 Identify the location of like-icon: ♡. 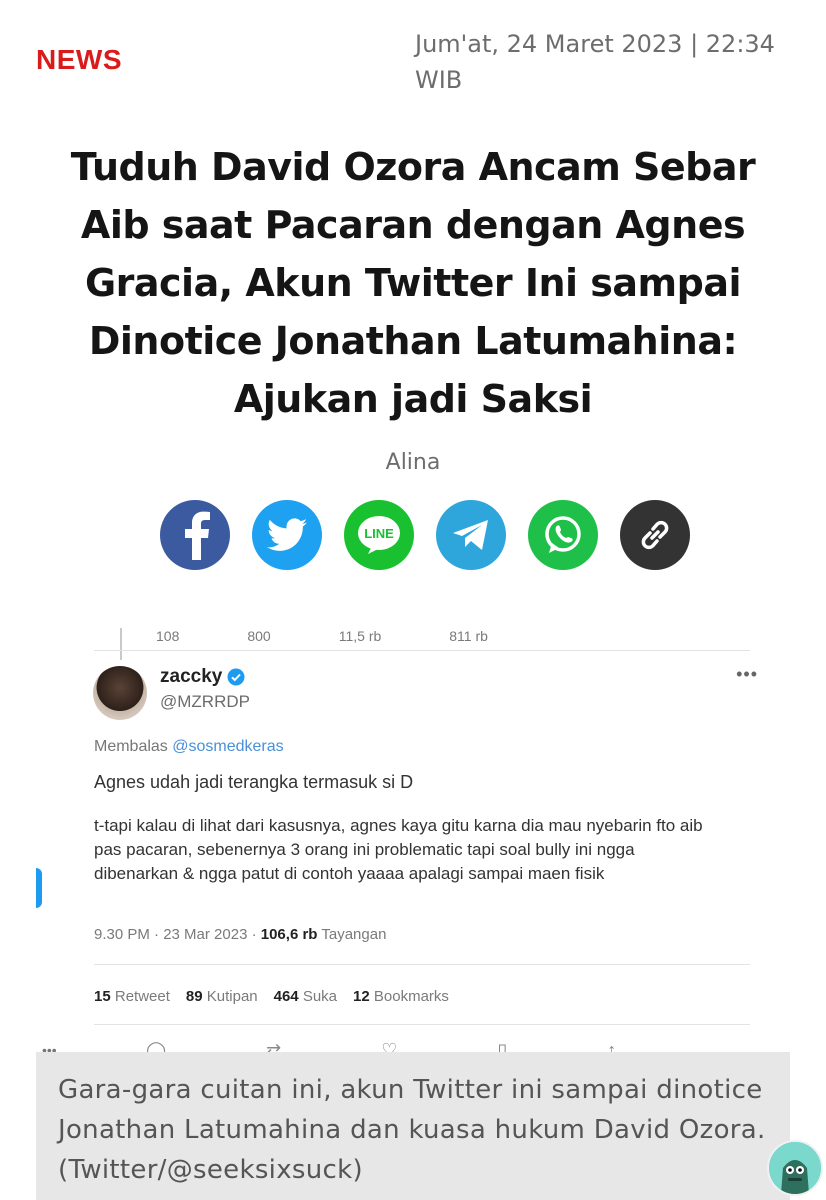
(389, 1046).